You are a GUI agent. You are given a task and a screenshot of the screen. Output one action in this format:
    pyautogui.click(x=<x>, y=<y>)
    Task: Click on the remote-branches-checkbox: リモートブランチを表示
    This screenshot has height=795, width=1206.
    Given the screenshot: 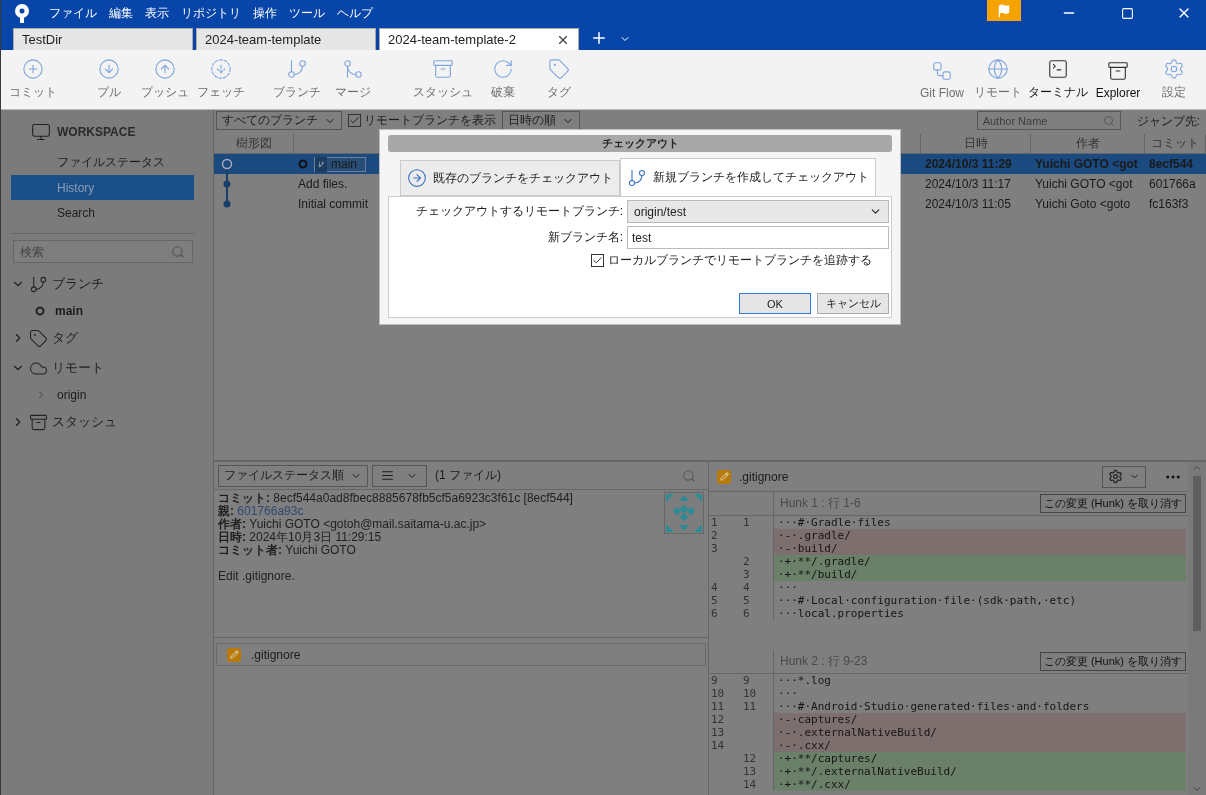 What is the action you would take?
    pyautogui.click(x=422, y=120)
    